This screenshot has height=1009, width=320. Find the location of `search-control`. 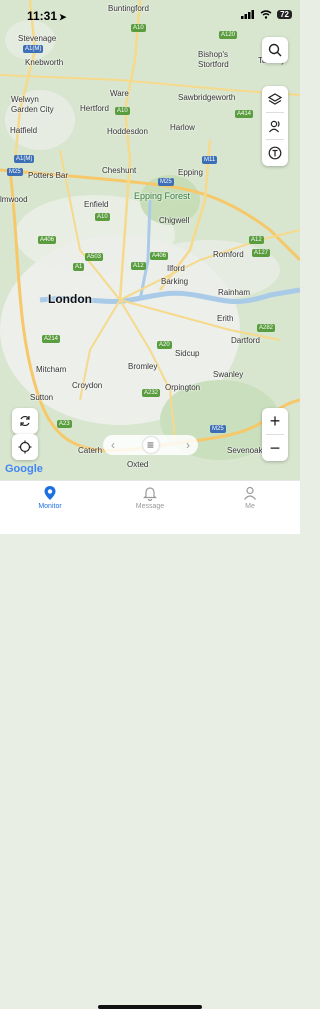

search-control is located at coordinates (275, 50).